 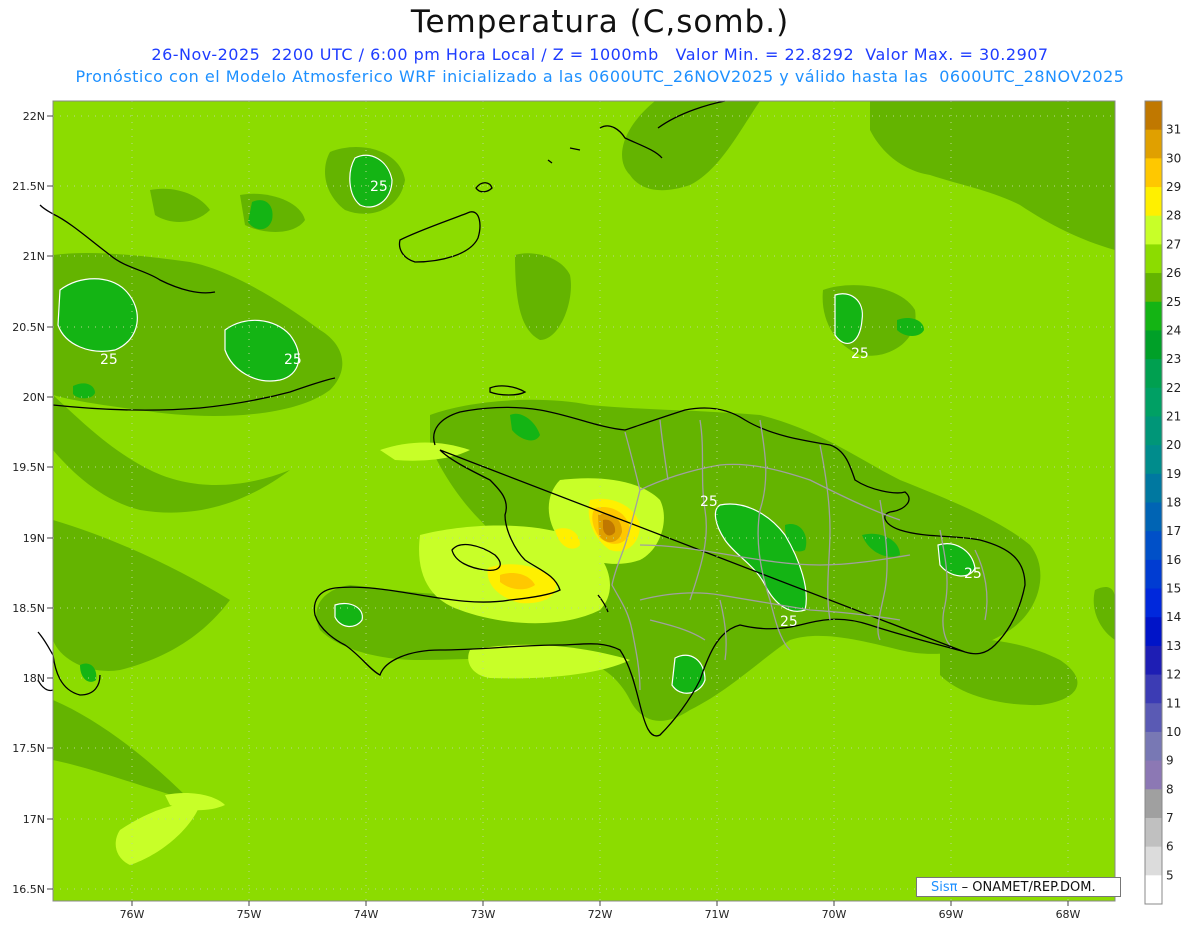 I want to click on lat-label: 19.5N, so click(x=28, y=467).